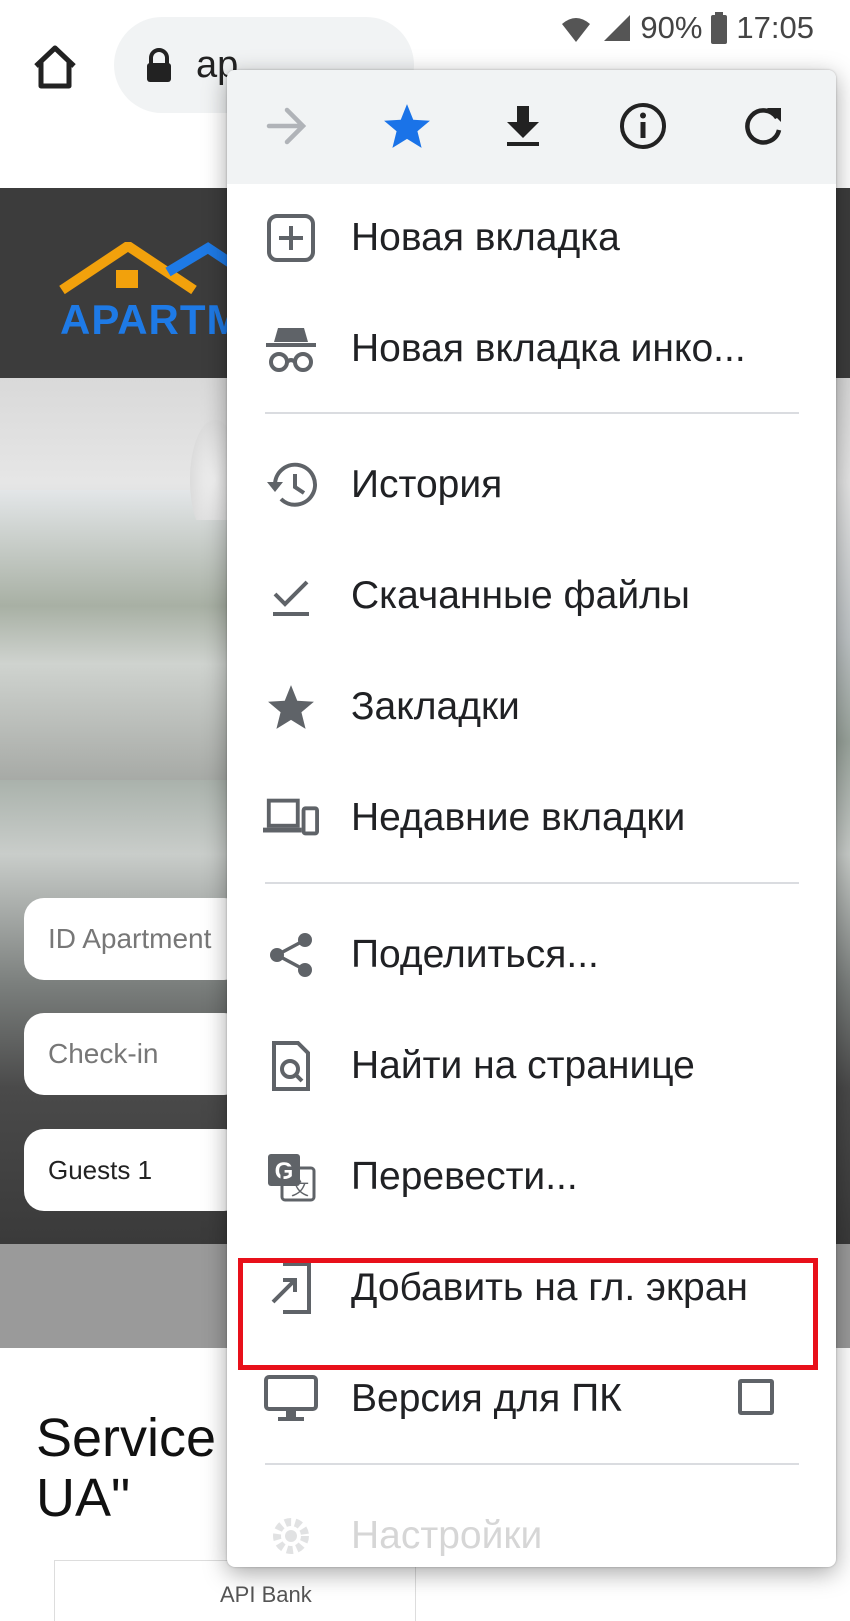  What do you see at coordinates (531, 707) in the screenshot?
I see `menu-item-bookmarks: Закладки` at bounding box center [531, 707].